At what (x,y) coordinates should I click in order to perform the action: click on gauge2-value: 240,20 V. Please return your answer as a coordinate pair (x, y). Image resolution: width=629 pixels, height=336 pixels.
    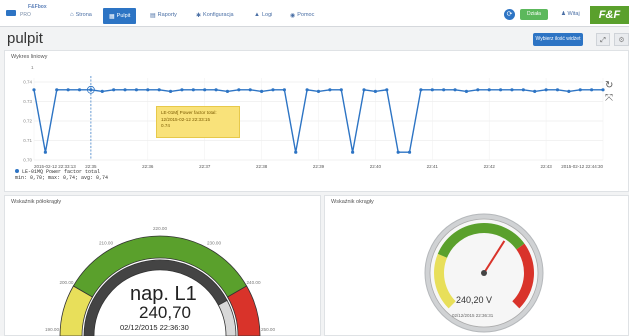
    Looking at the image, I should click on (474, 300).